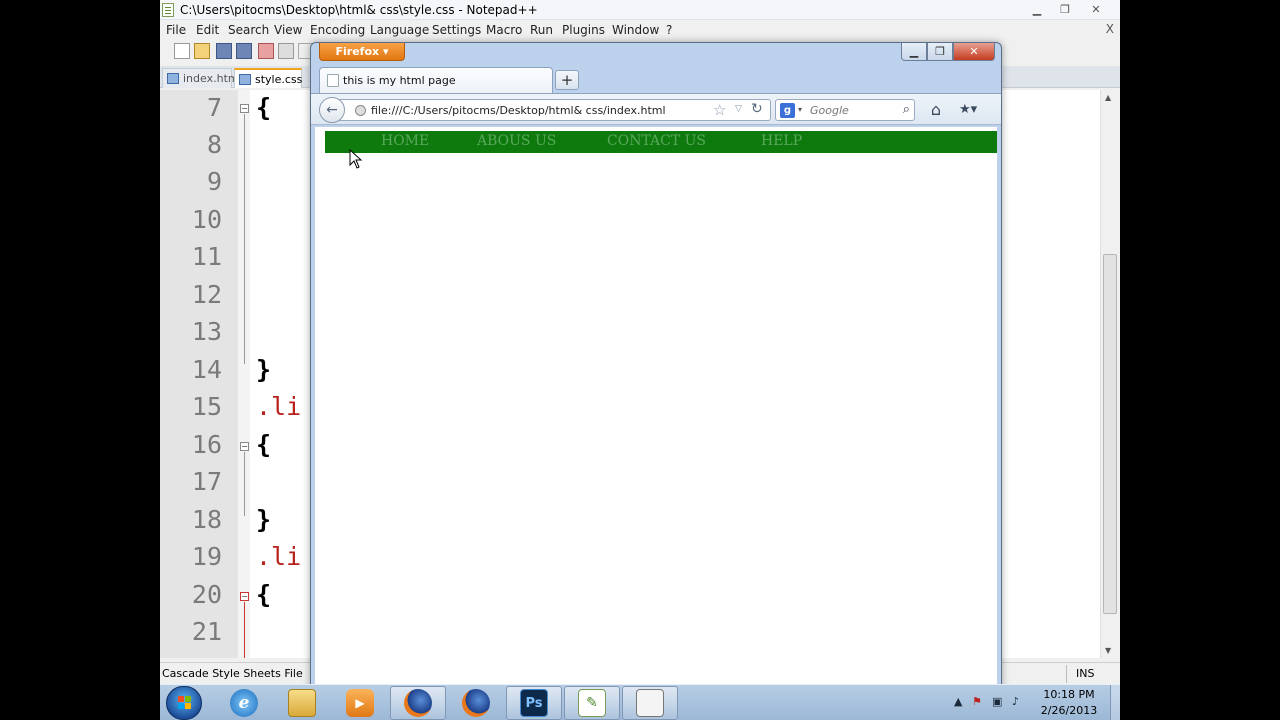 The height and width of the screenshot is (720, 1280). Describe the element at coordinates (182, 51) in the screenshot. I see `new-file-icon` at that location.